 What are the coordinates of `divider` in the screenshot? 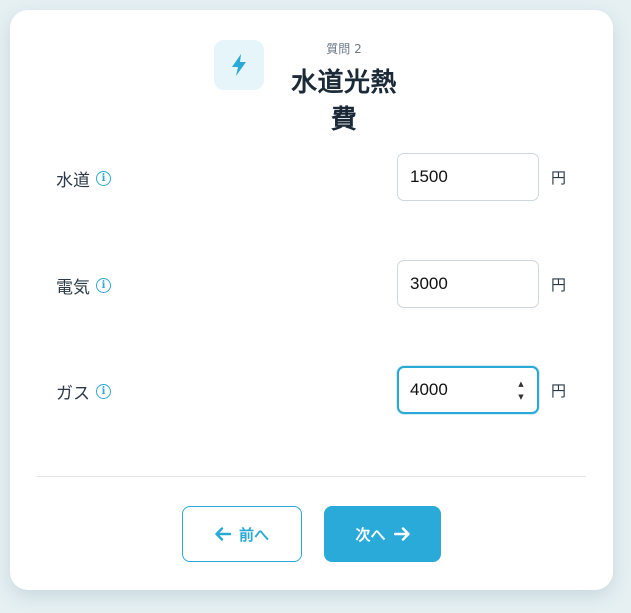 It's located at (311, 476).